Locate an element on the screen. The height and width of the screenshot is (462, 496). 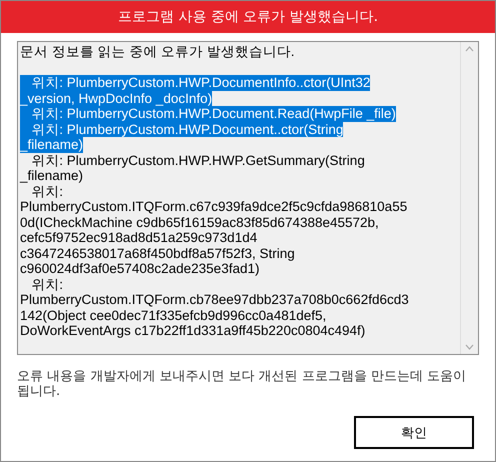
stack-trace-line: c3647246538017a68f450bdf8a57f52f3, String is located at coordinates (157, 253).